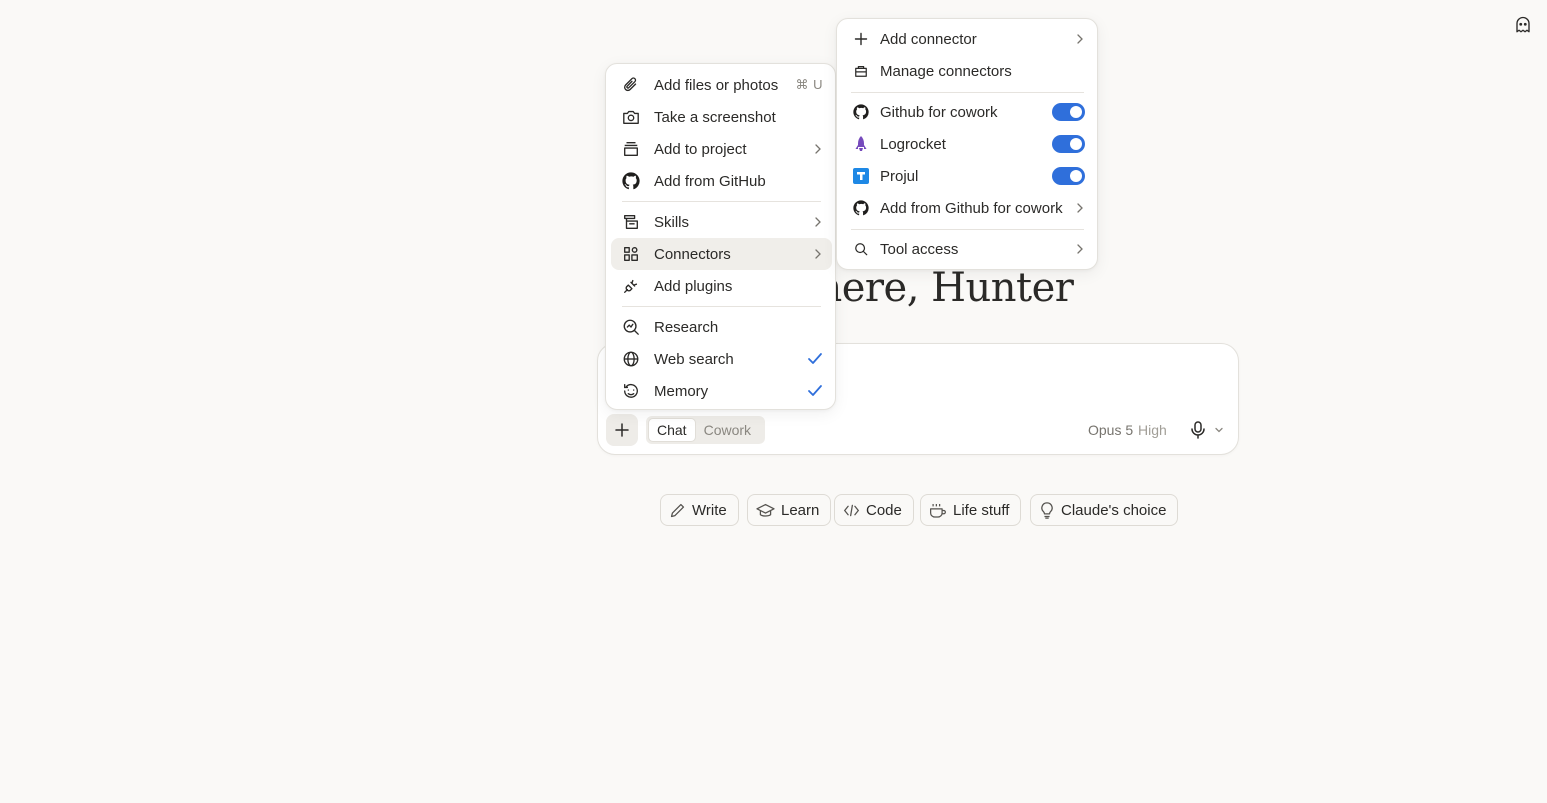  What do you see at coordinates (765, 510) in the screenshot?
I see `graduation-cap-icon` at bounding box center [765, 510].